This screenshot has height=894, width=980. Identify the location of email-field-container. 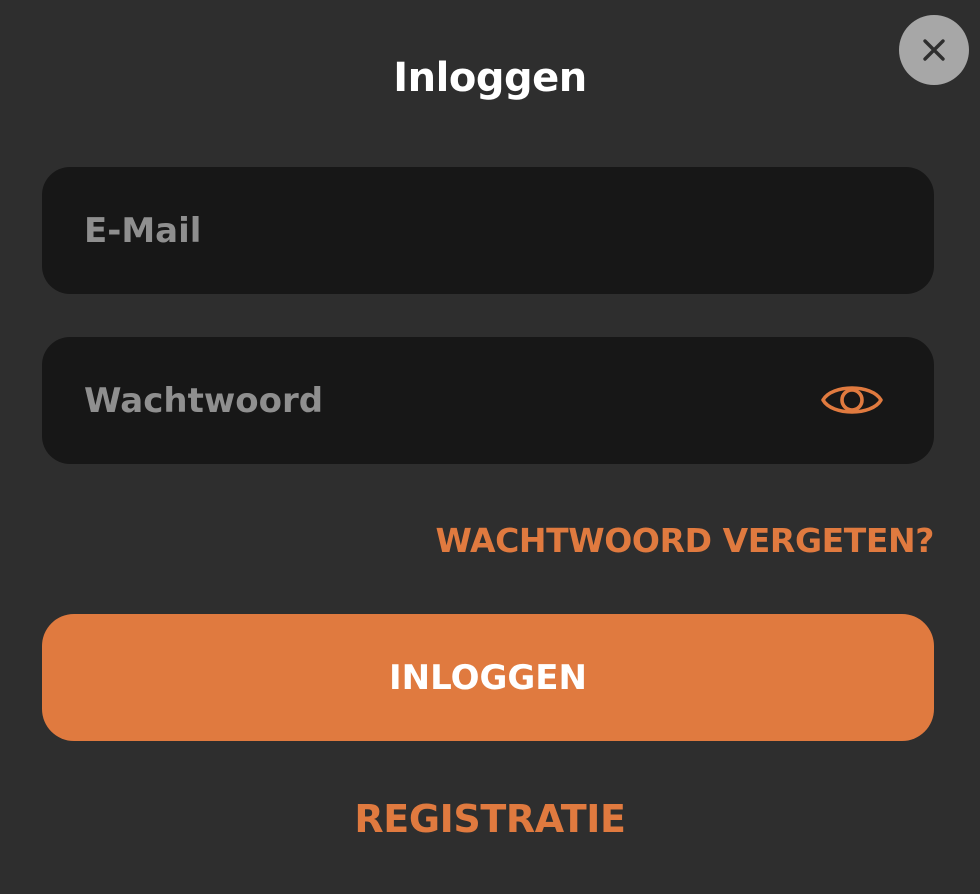
(488, 230).